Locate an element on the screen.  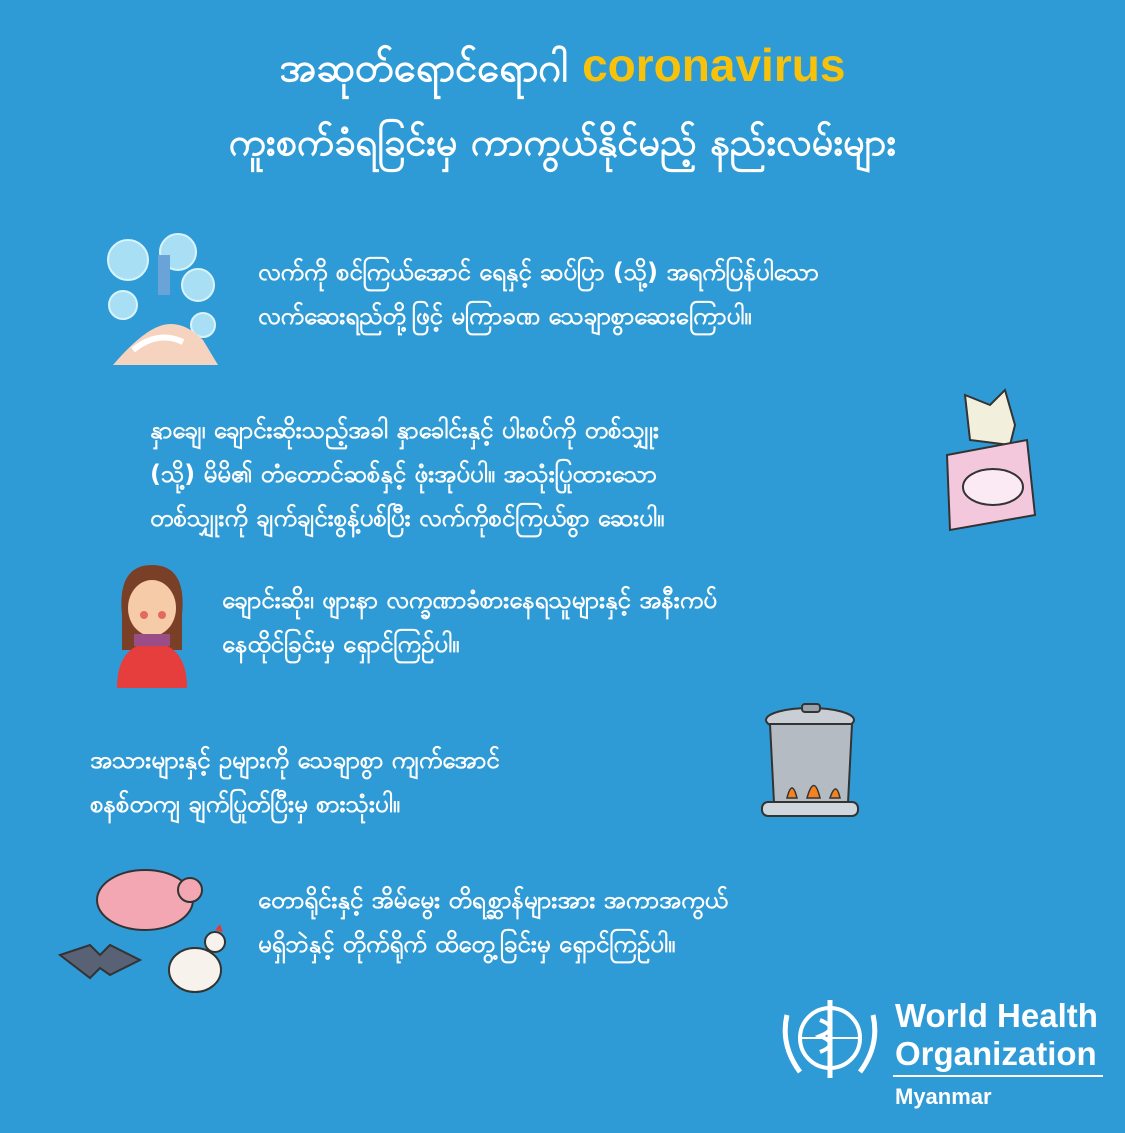
tissue-box-icon is located at coordinates (990, 462).